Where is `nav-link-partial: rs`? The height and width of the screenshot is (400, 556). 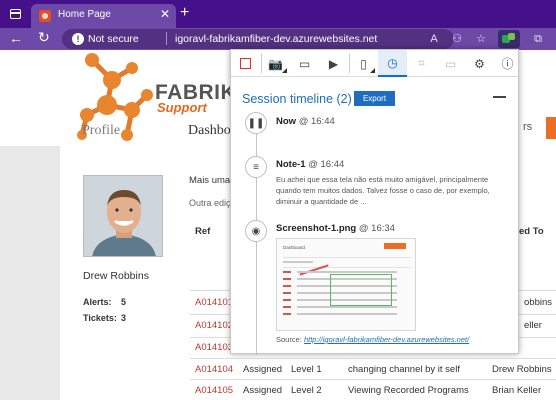 nav-link-partial: rs is located at coordinates (527, 127).